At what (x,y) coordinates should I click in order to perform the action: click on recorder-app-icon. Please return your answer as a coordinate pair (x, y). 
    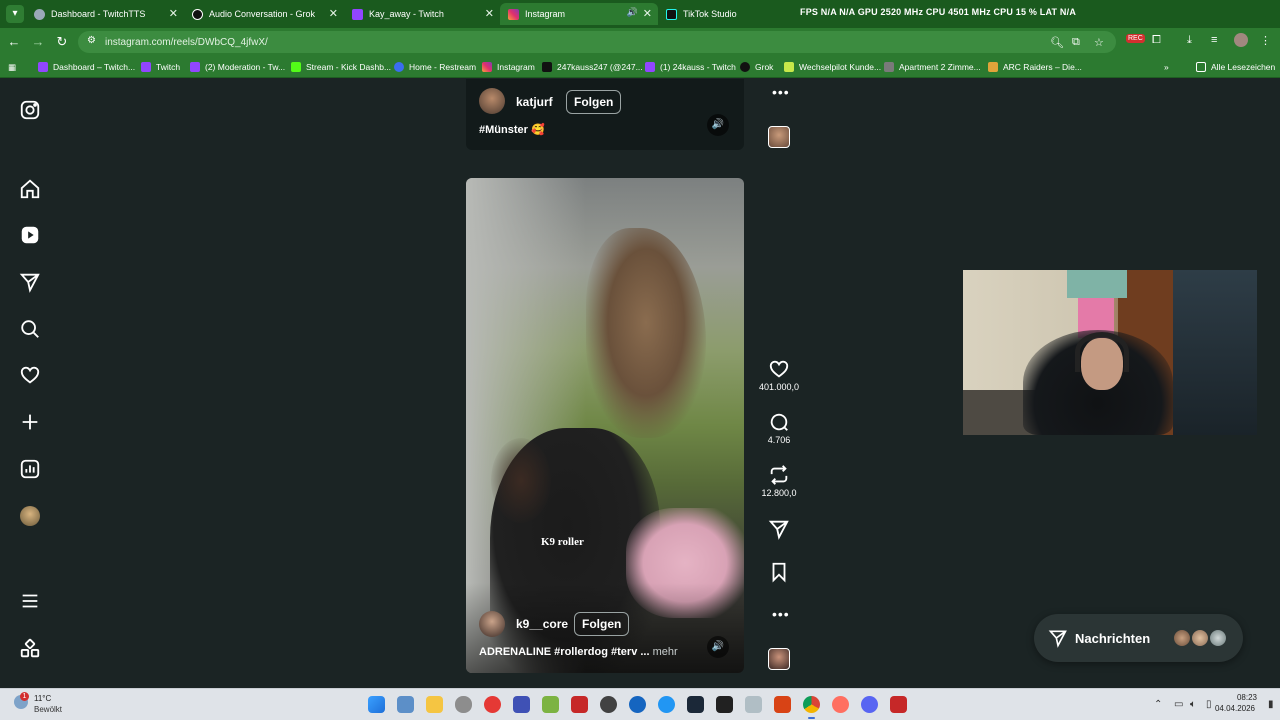
    Looking at the image, I should click on (579, 704).